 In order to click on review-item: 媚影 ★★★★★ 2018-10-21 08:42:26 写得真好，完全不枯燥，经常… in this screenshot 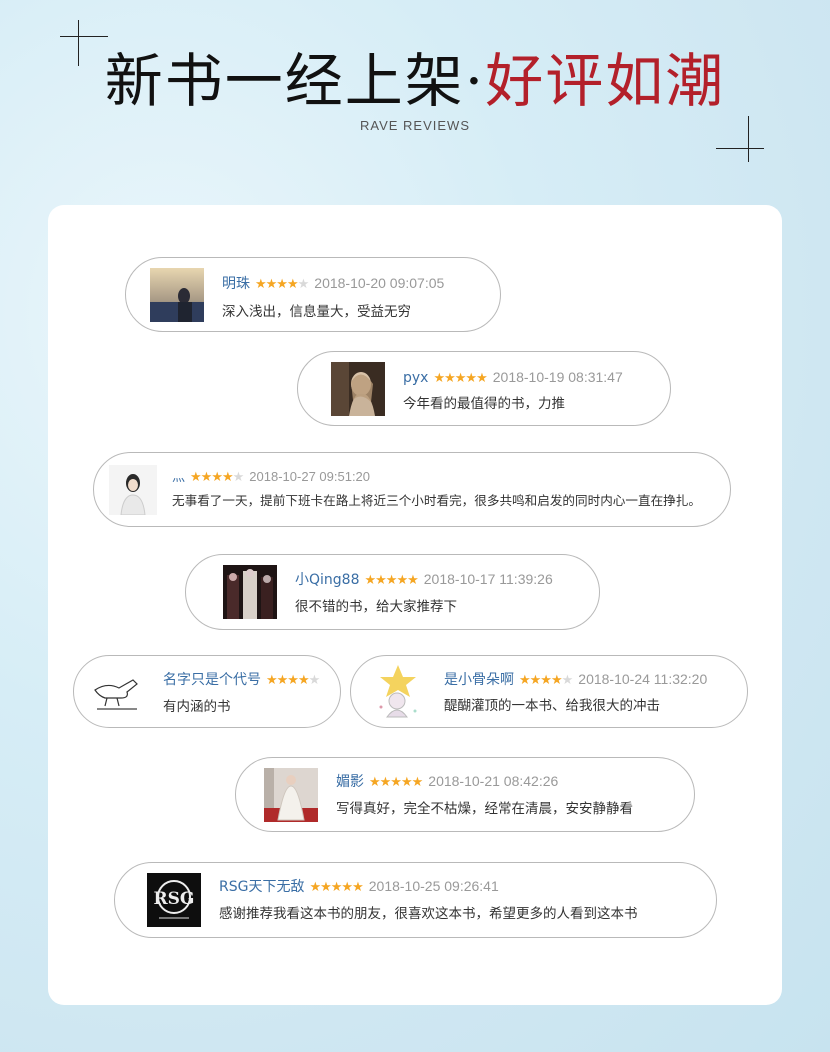, I will do `click(465, 794)`.